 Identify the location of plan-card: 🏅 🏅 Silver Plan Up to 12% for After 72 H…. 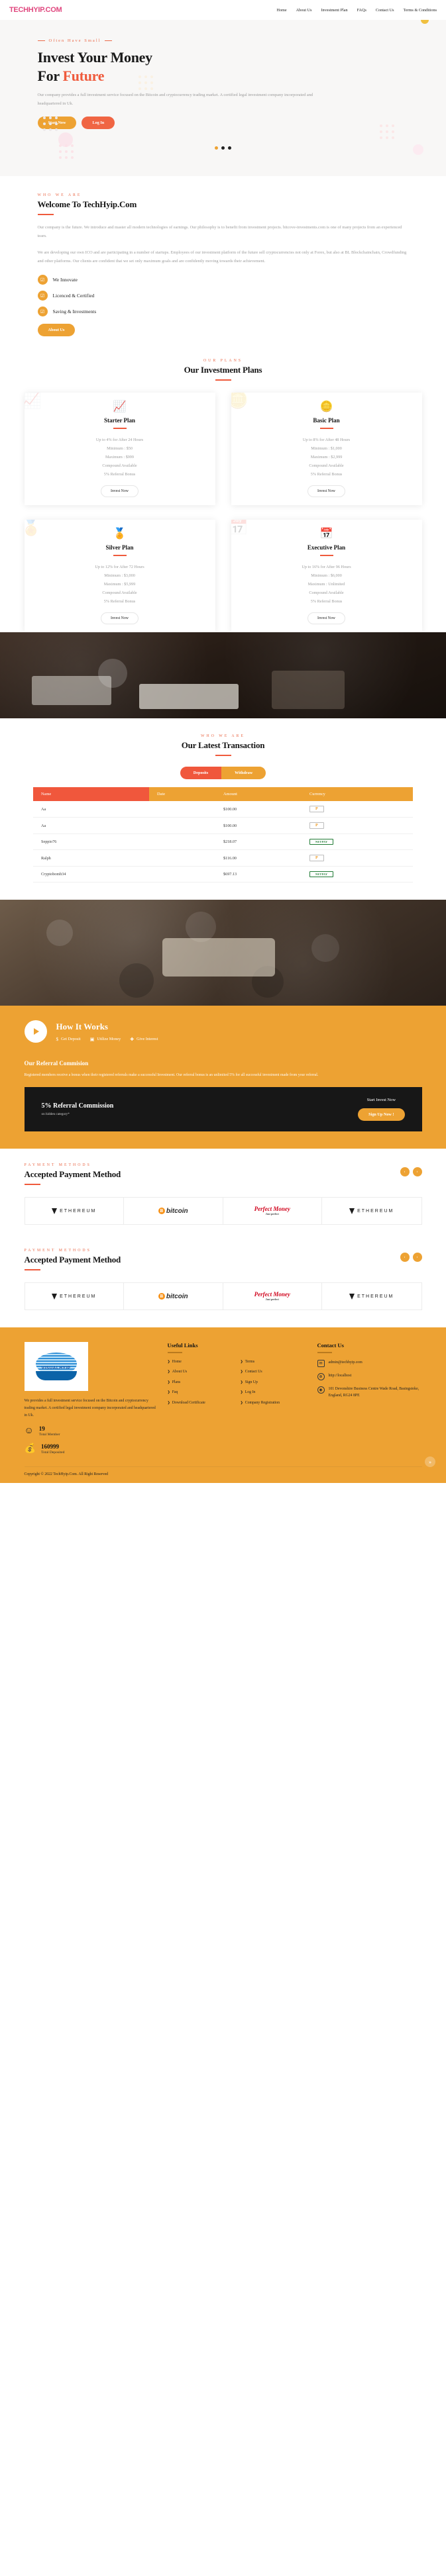
(119, 576).